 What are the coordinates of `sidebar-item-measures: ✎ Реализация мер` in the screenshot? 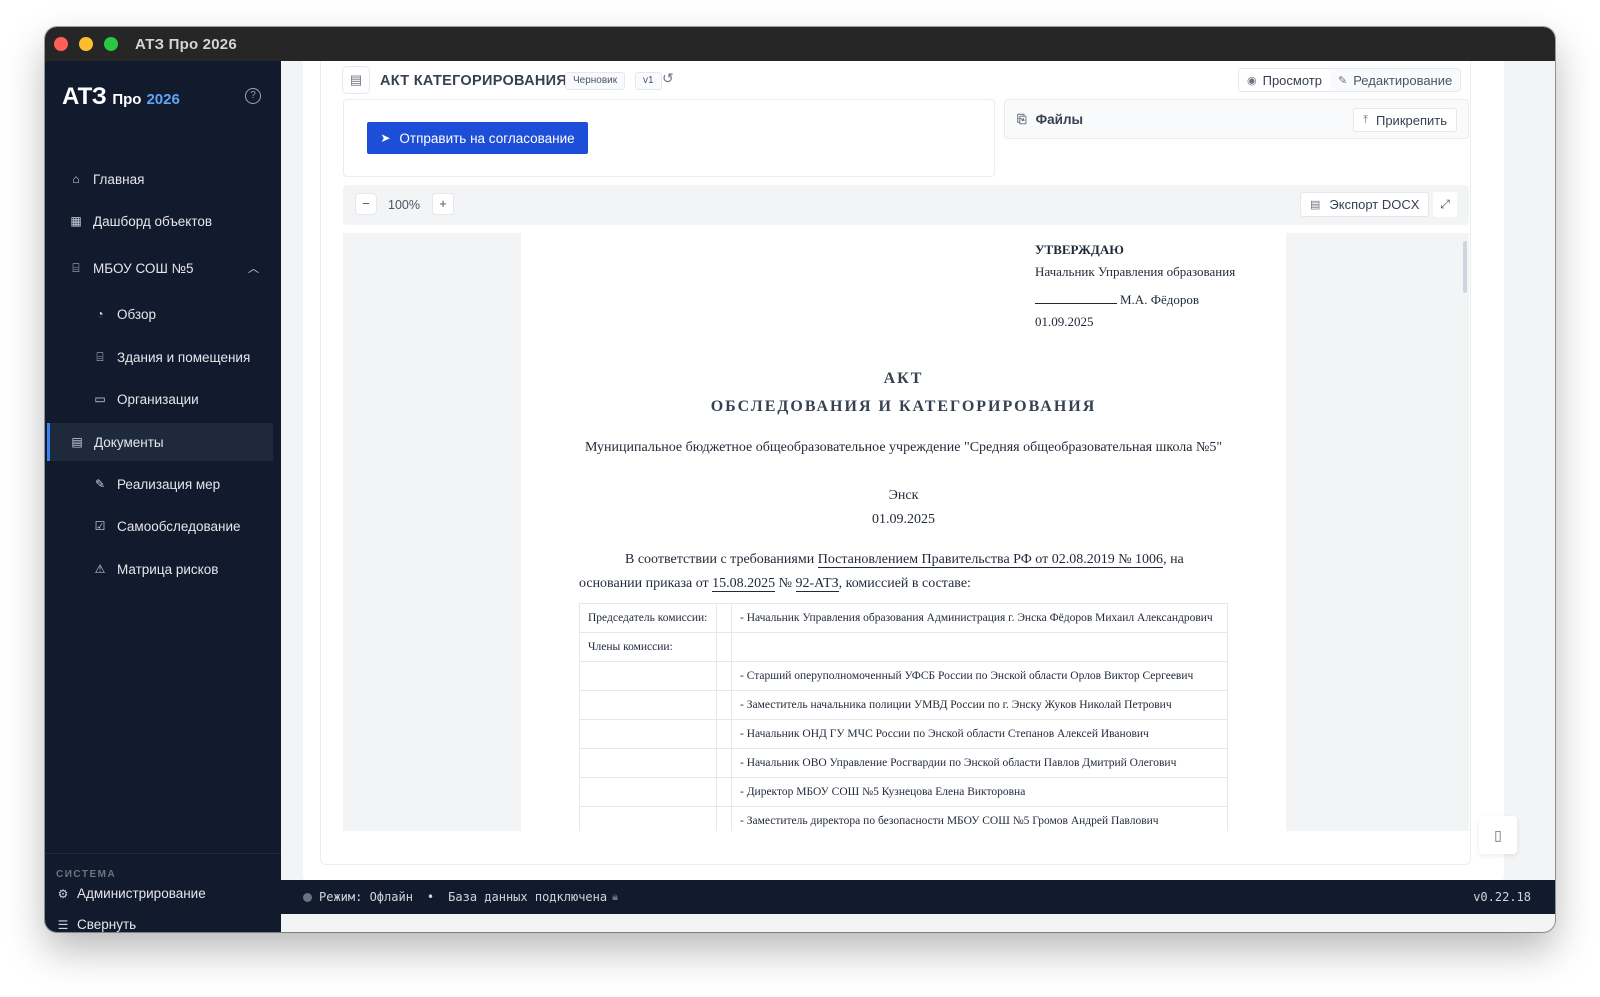 It's located at (162, 484).